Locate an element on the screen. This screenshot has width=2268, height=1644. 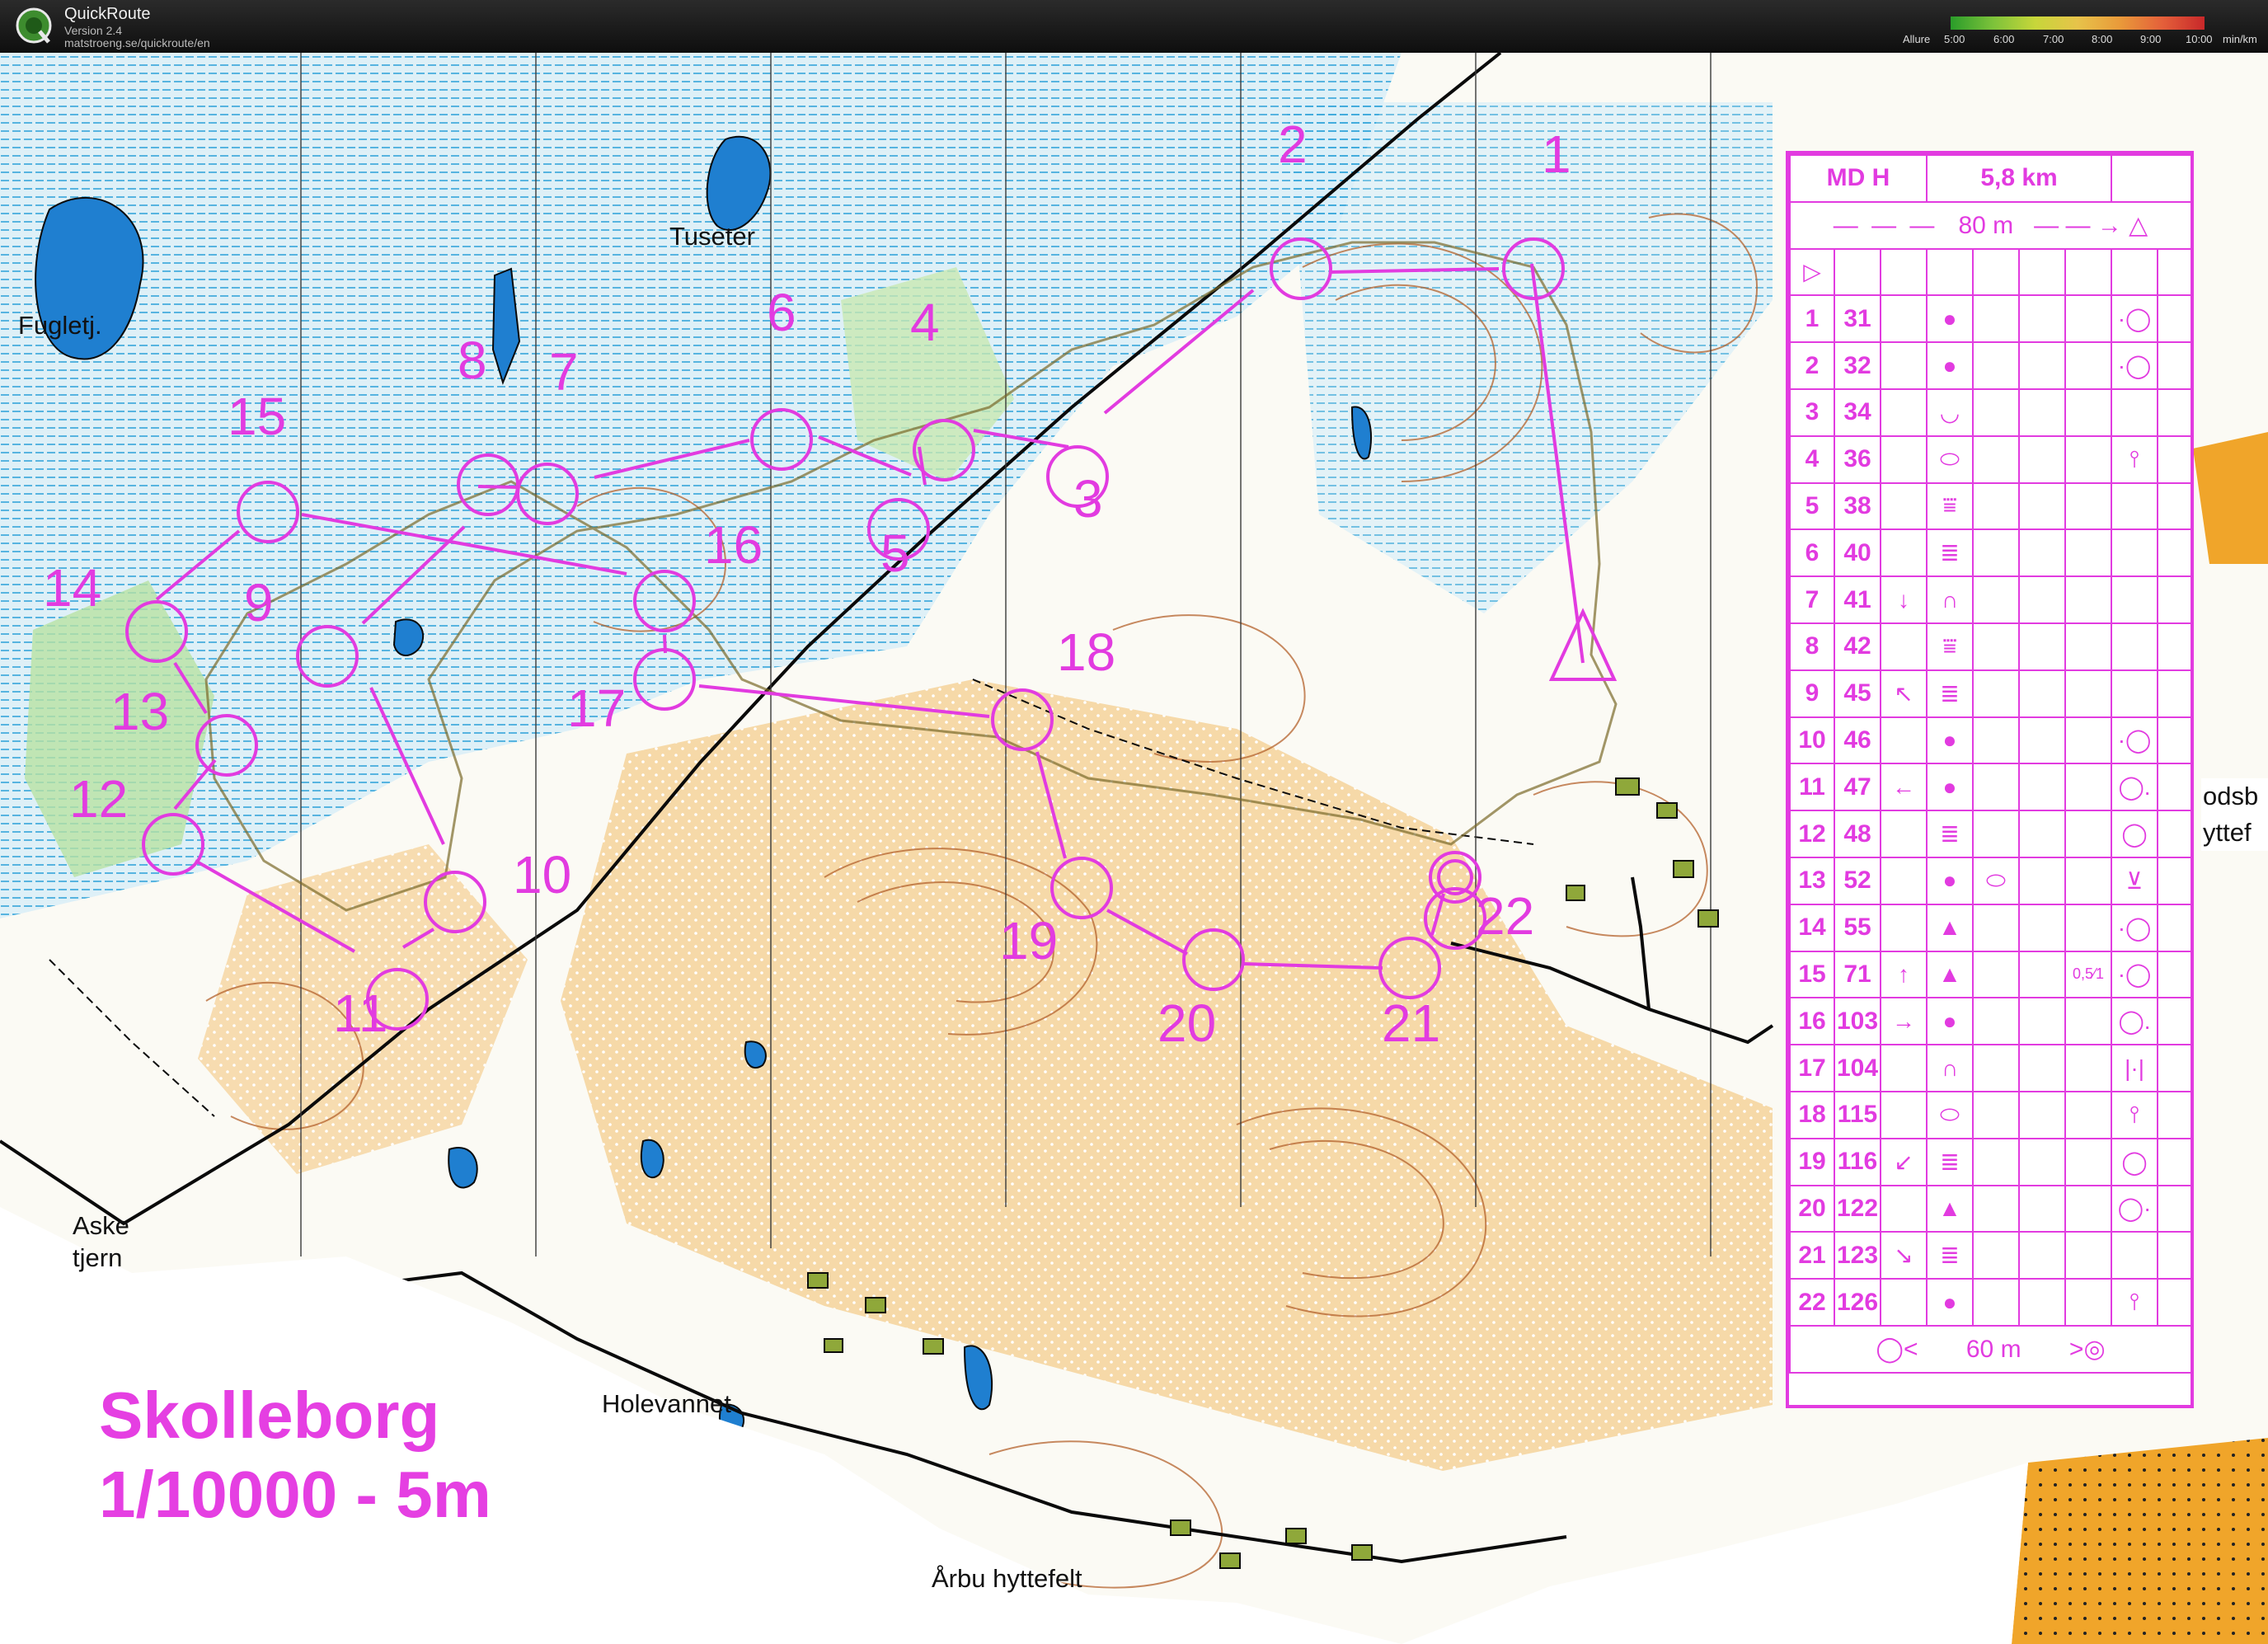
control-row: 22 126 ● ⫯ is located at coordinates (1991, 1302).